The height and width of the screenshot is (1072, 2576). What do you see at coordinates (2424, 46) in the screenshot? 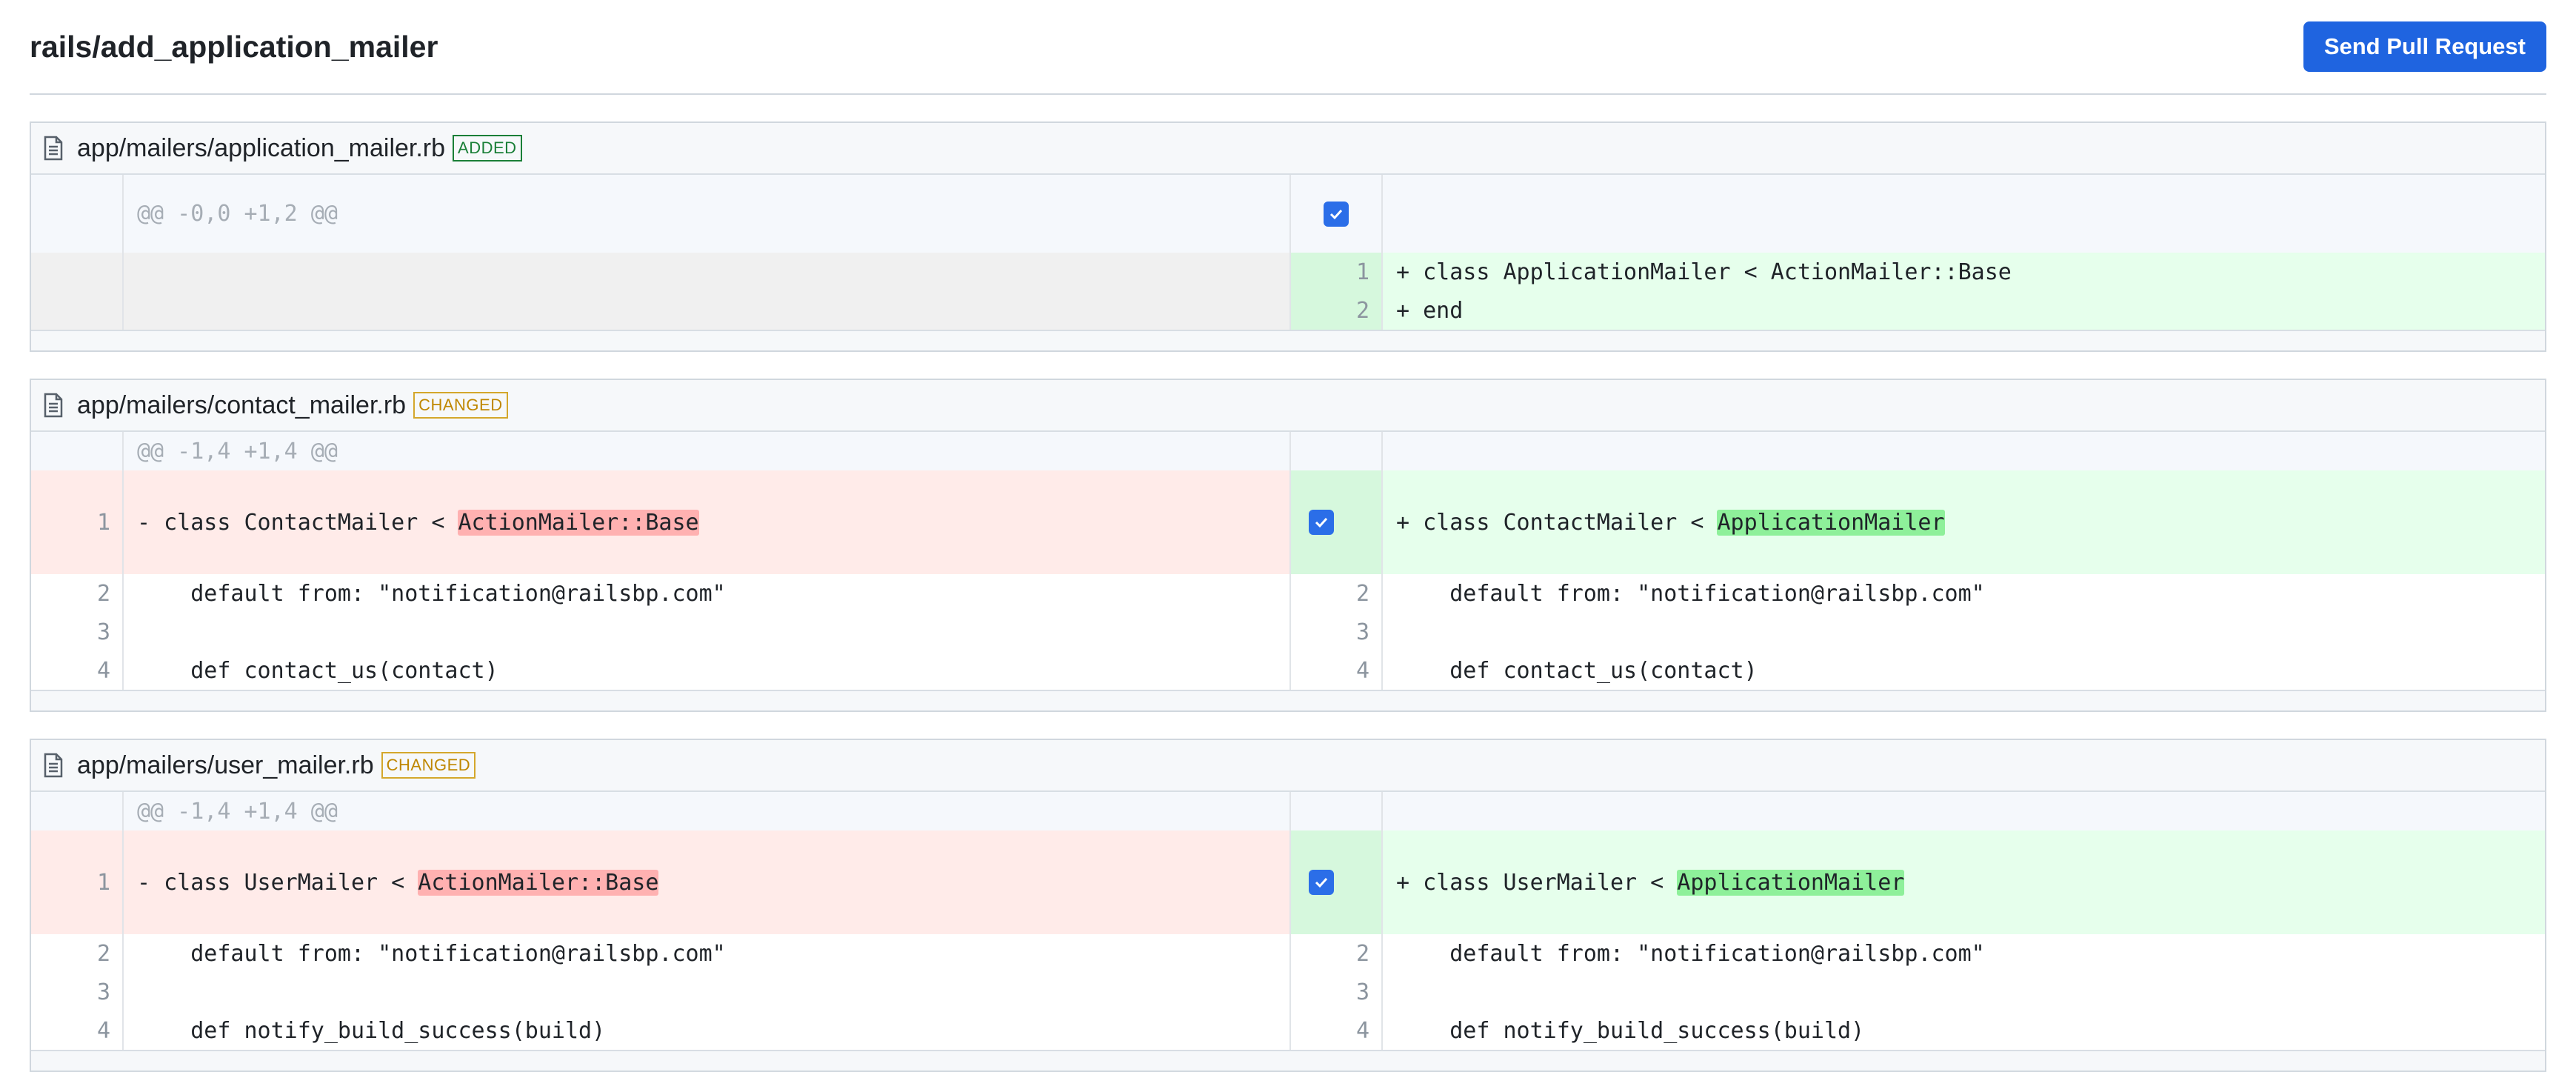
I see `send-pull-request-button: Send Pull Request` at bounding box center [2424, 46].